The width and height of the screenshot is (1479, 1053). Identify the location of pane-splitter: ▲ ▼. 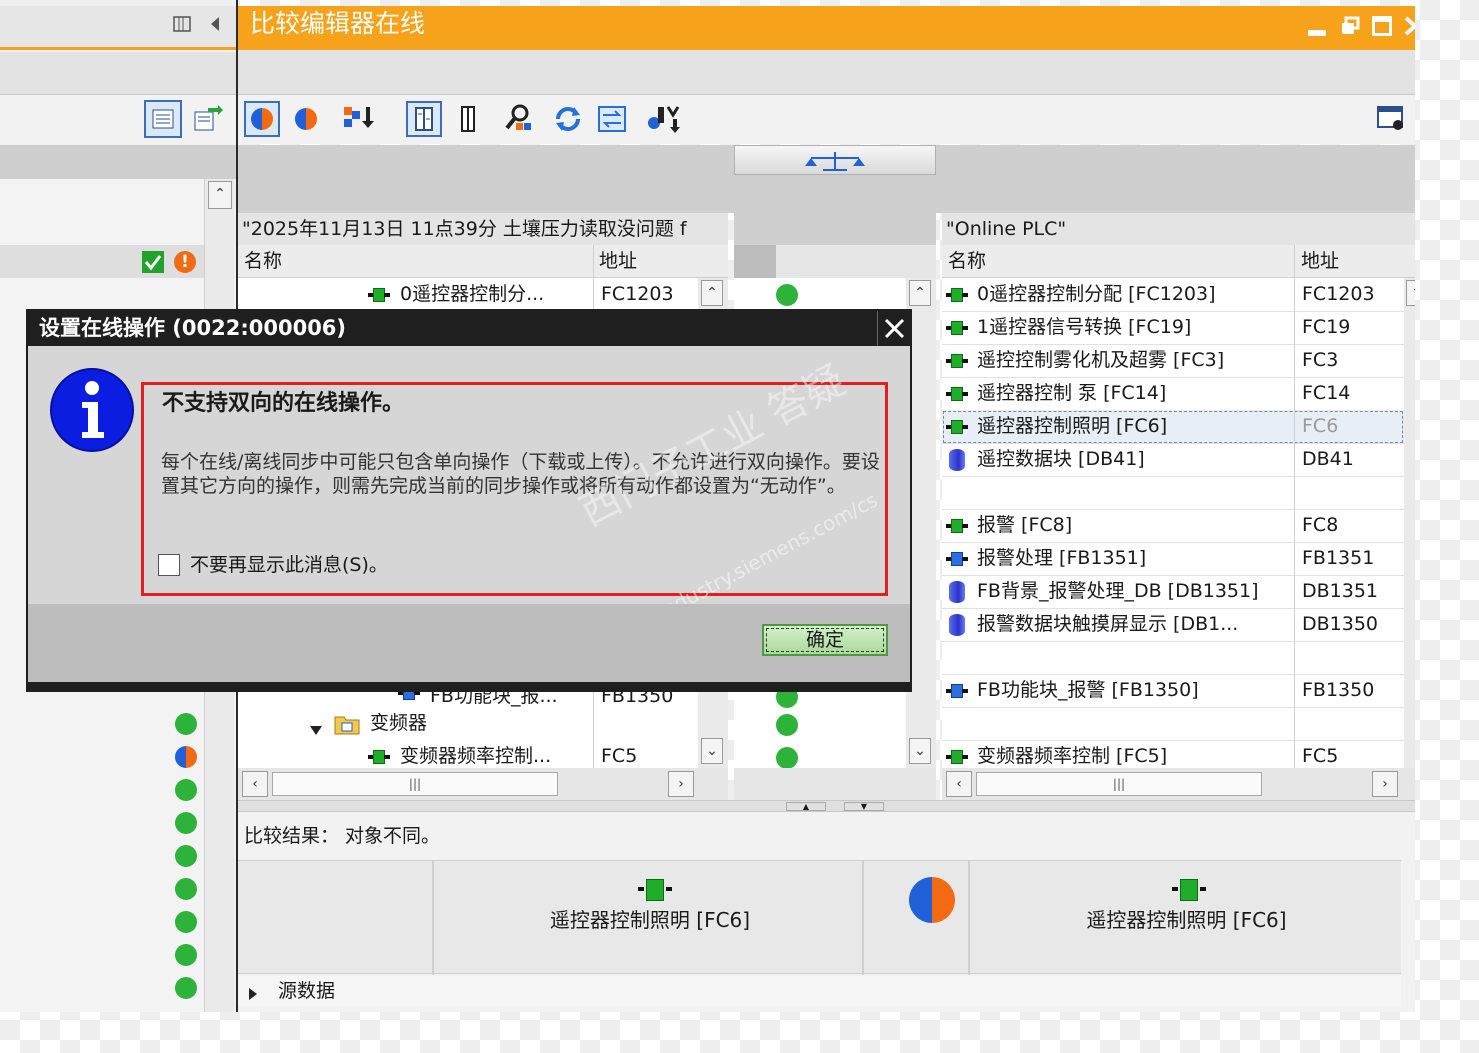
(826, 806).